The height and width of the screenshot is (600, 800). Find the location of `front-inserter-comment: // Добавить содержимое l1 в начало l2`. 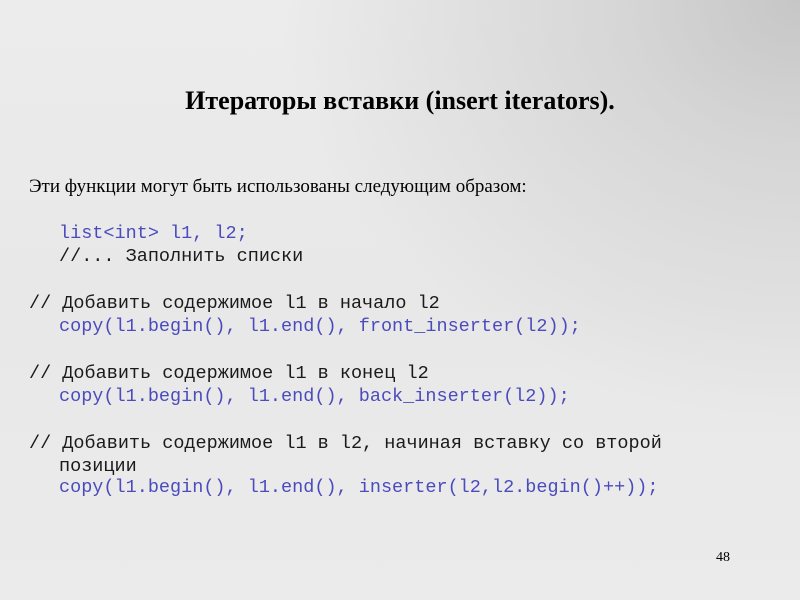

front-inserter-comment: // Добавить содержимое l1 в начало l2 is located at coordinates (234, 303).